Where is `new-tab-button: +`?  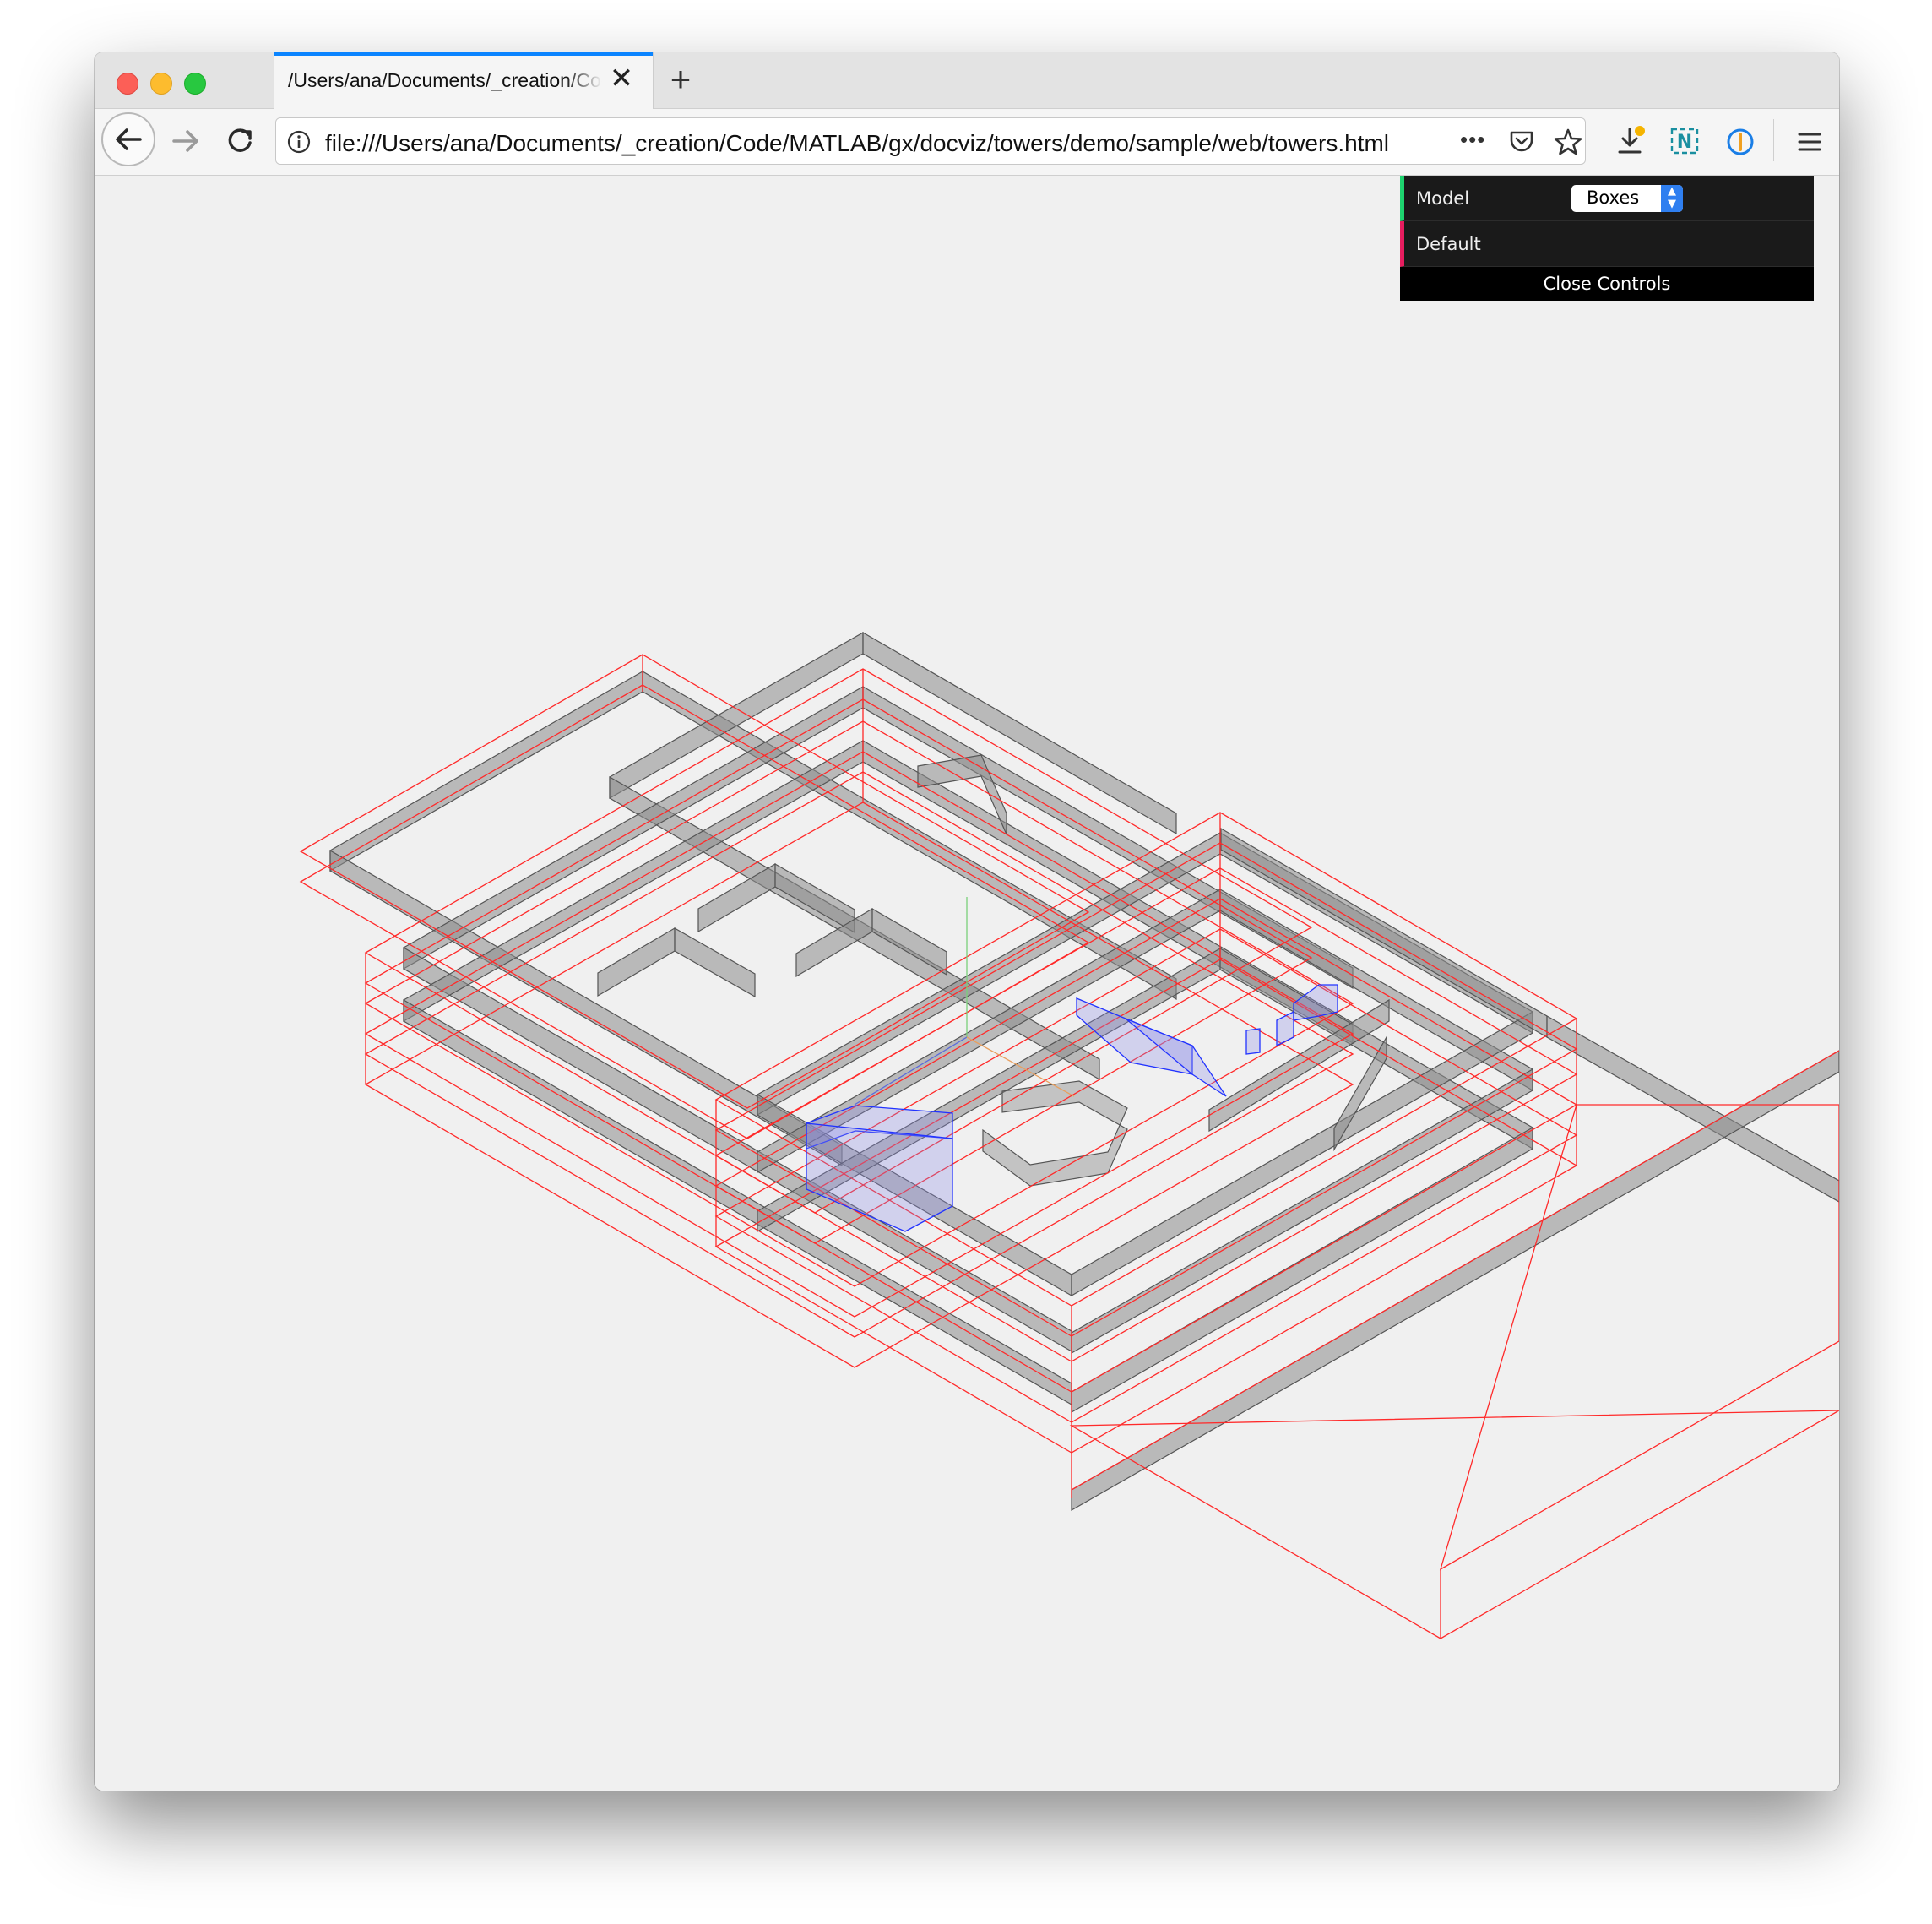
new-tab-button: + is located at coordinates (681, 79).